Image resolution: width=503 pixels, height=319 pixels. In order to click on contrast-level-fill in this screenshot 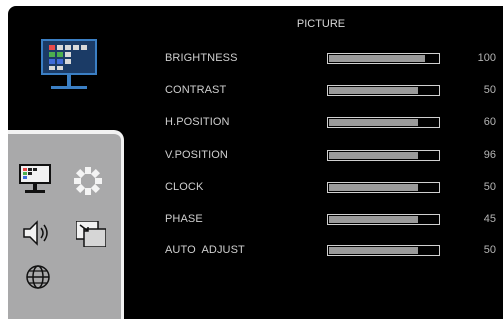, I will do `click(374, 90)`.